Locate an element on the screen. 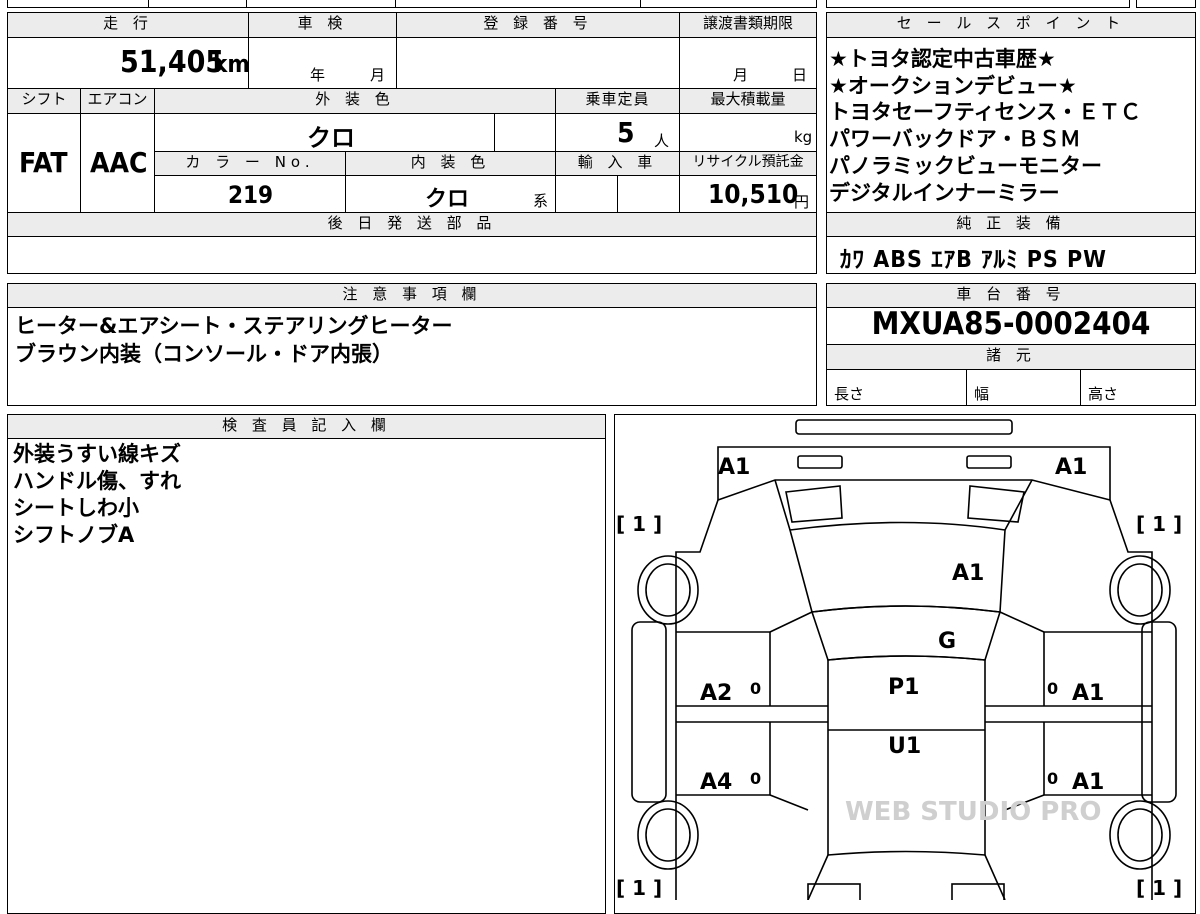  color-no-value: 219 is located at coordinates (251, 195).